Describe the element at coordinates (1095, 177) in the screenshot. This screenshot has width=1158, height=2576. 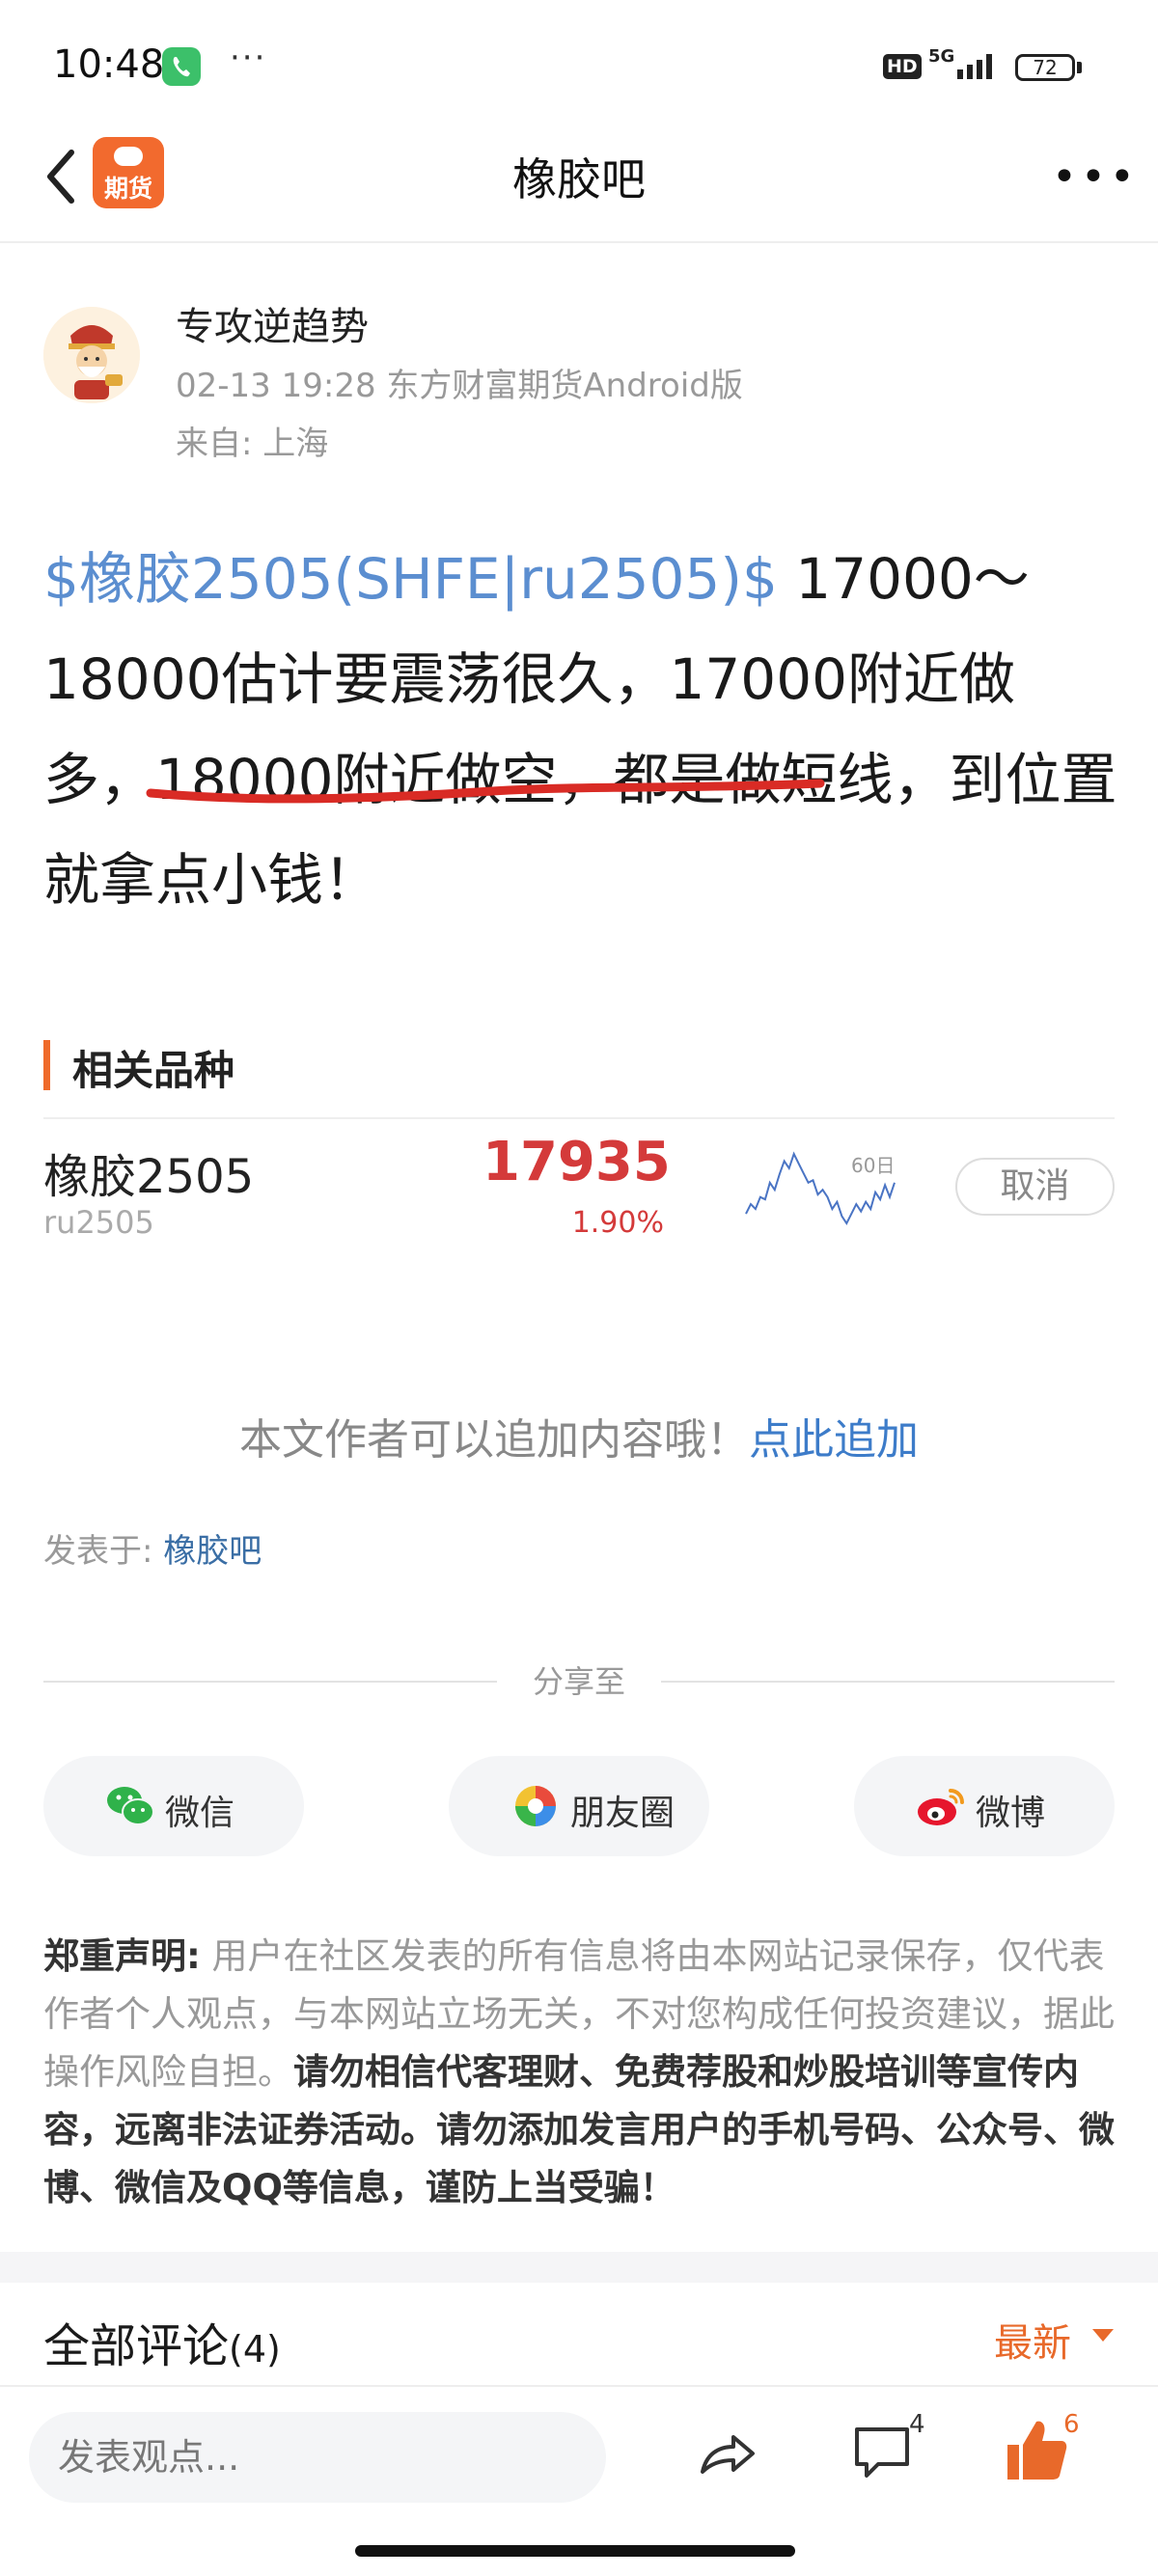
I see `more-icon: •••` at that location.